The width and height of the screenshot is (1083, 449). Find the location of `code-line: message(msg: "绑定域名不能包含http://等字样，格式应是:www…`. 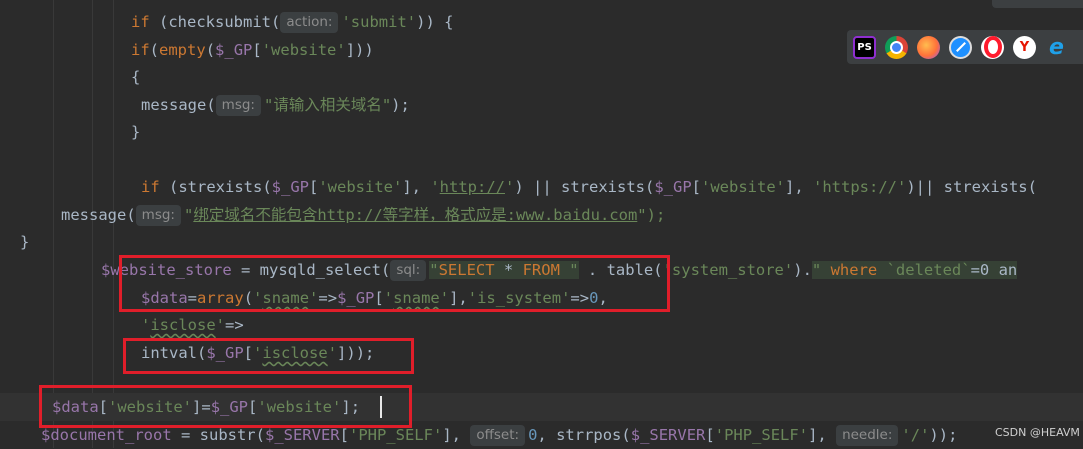

code-line: message(msg: "绑定域名不能包含http://等字样，格式应是:www… is located at coordinates (363, 215).